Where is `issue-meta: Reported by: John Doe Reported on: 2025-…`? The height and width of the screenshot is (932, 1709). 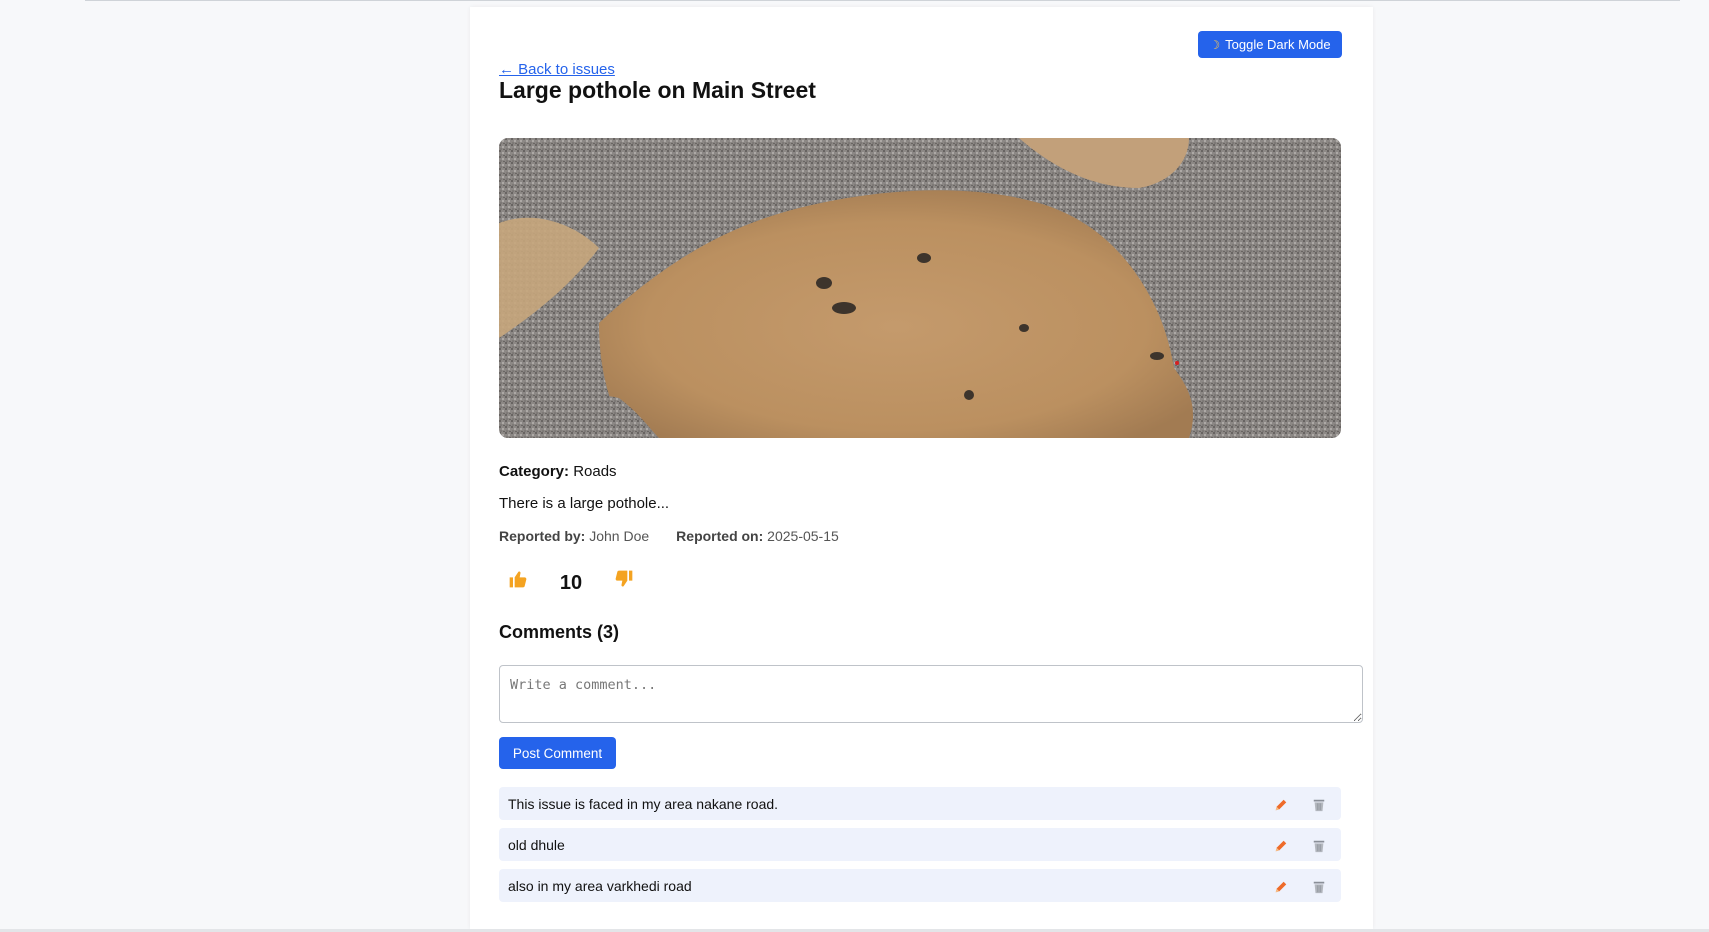
issue-meta: Reported by: John Doe Reported on: 2025-… is located at coordinates (669, 536).